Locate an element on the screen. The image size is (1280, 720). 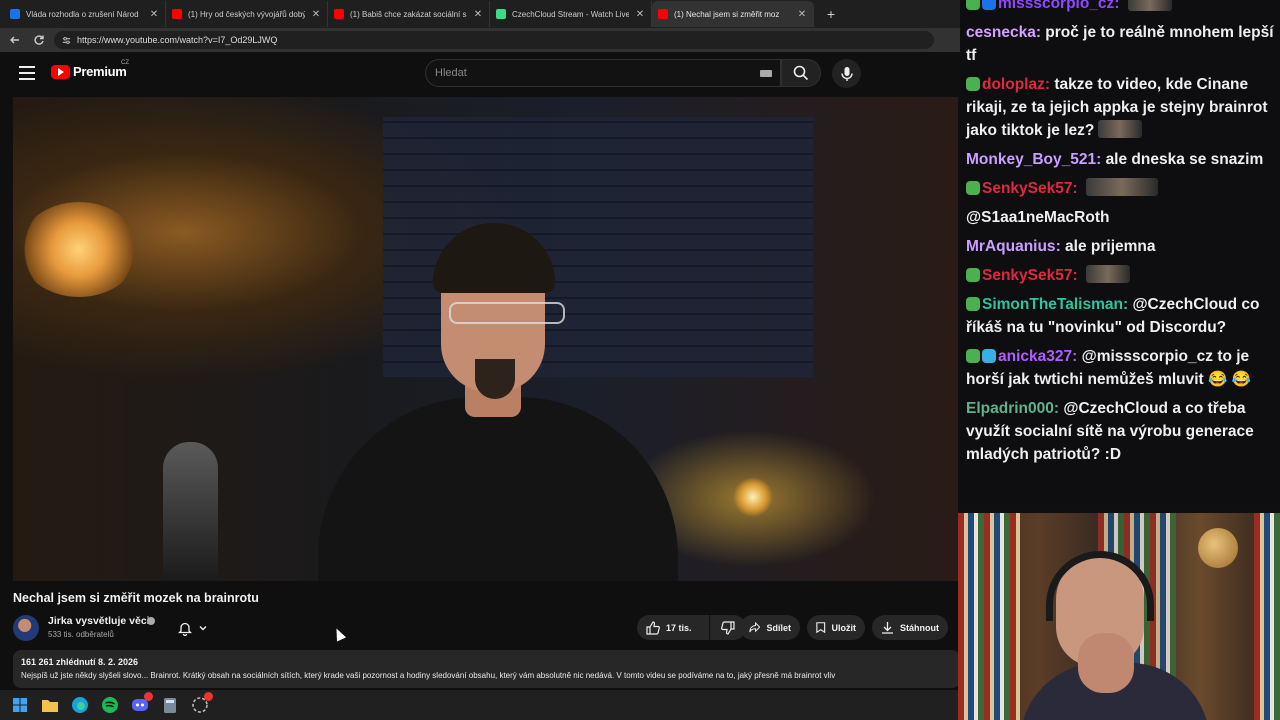
chat-username: MrAquanius is located at coordinates (1011, 246).